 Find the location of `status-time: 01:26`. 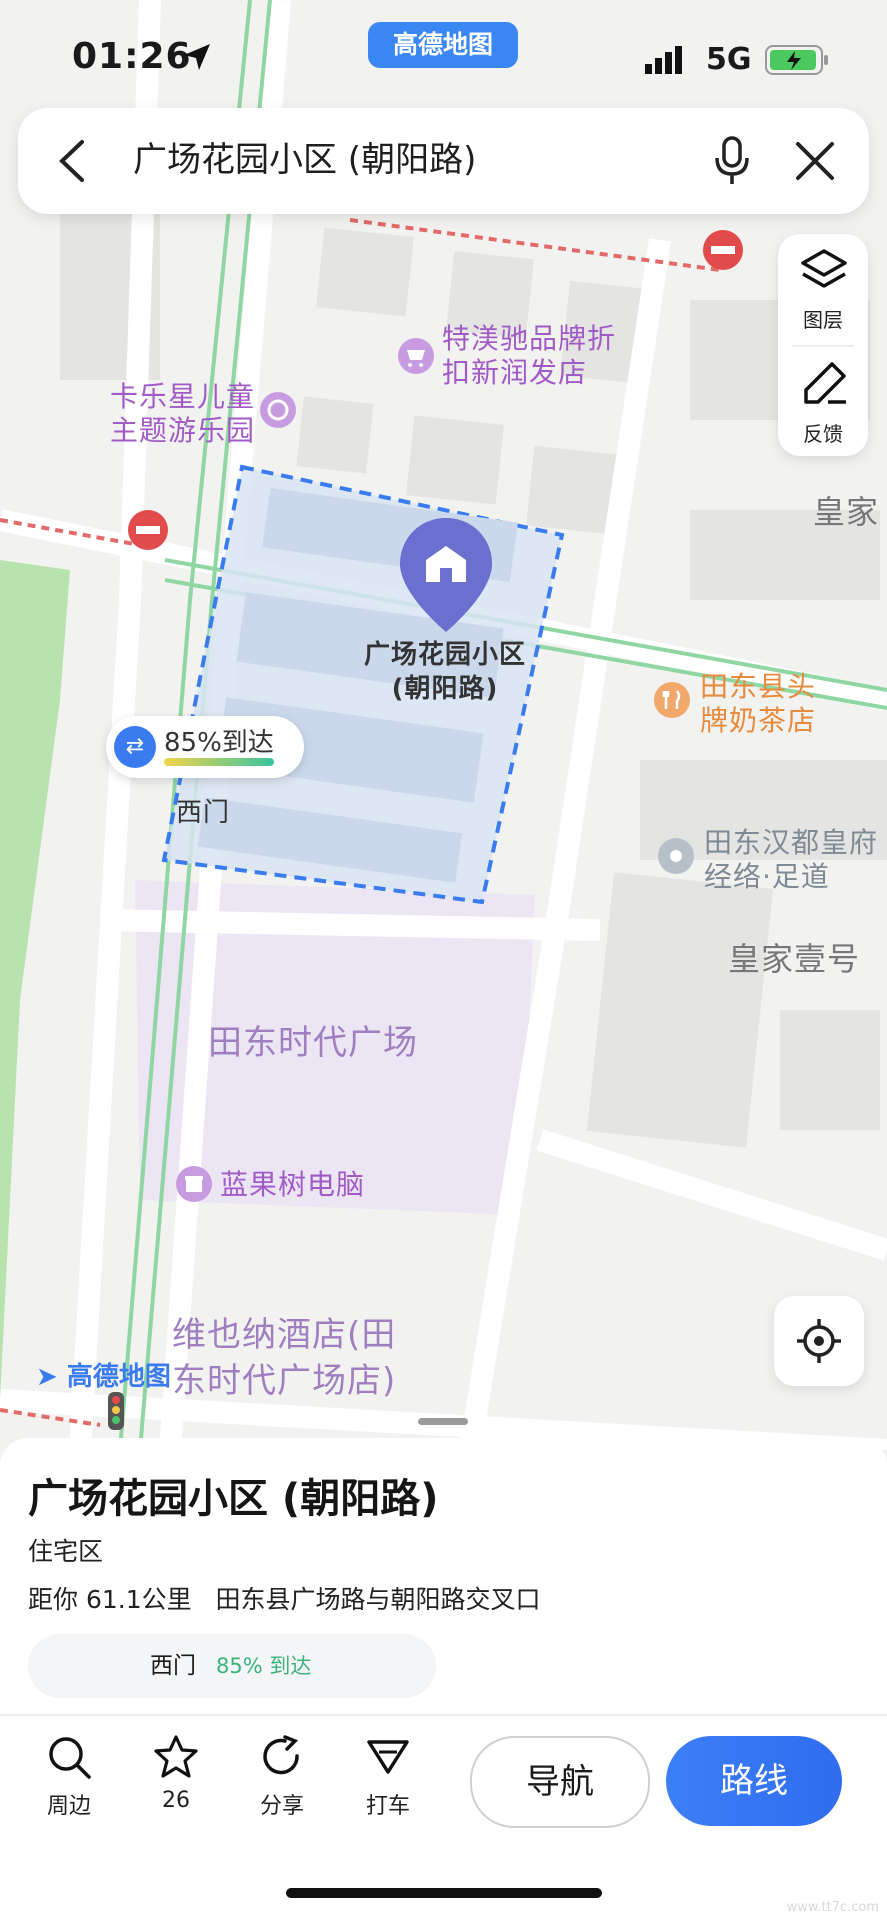

status-time: 01:26 is located at coordinates (132, 56).